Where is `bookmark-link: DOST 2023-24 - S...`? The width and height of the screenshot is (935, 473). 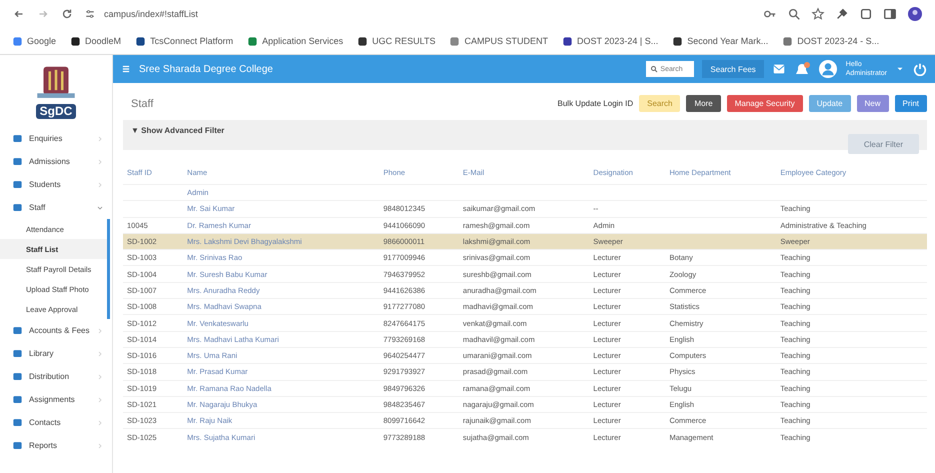
bookmark-link: DOST 2023-24 - S... is located at coordinates (838, 41).